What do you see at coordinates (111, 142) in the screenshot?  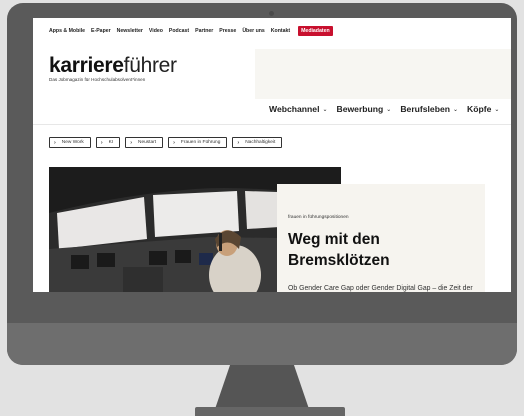 I see `tag-label: KI` at bounding box center [111, 142].